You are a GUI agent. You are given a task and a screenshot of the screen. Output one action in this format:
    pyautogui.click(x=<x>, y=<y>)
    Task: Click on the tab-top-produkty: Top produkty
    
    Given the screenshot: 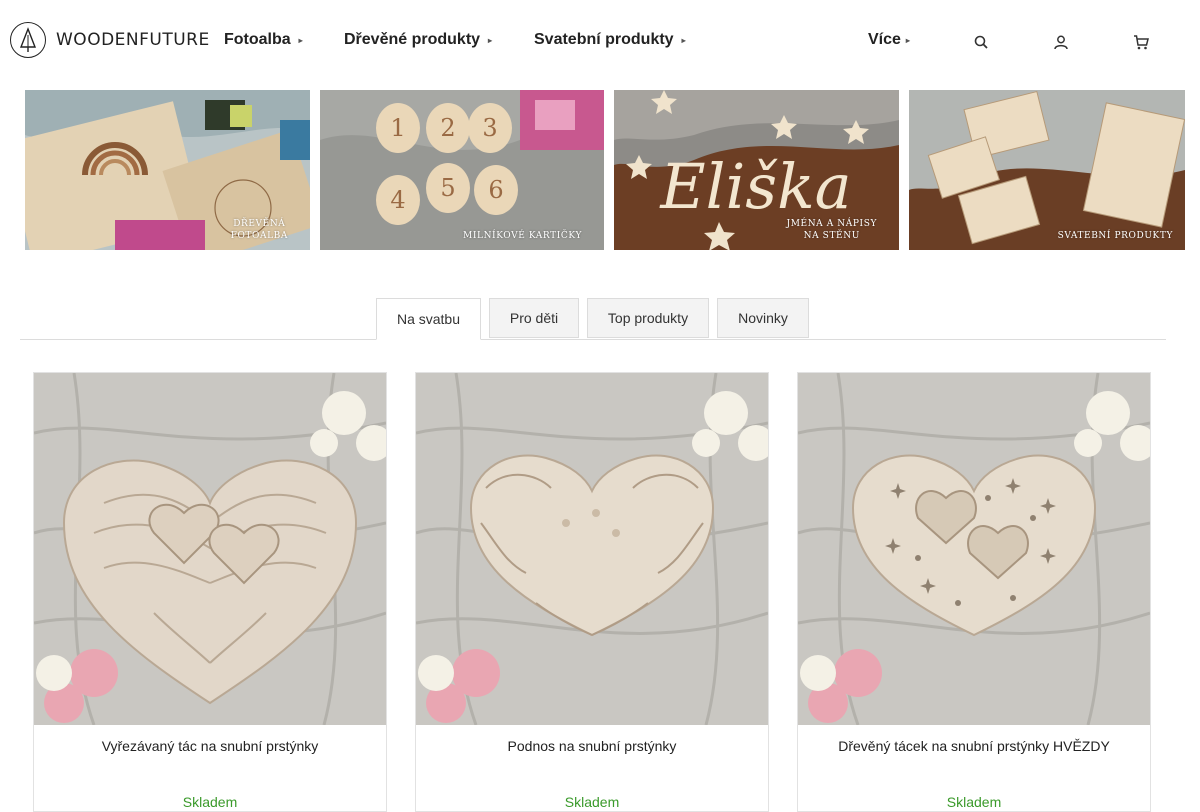 What is the action you would take?
    pyautogui.click(x=648, y=318)
    